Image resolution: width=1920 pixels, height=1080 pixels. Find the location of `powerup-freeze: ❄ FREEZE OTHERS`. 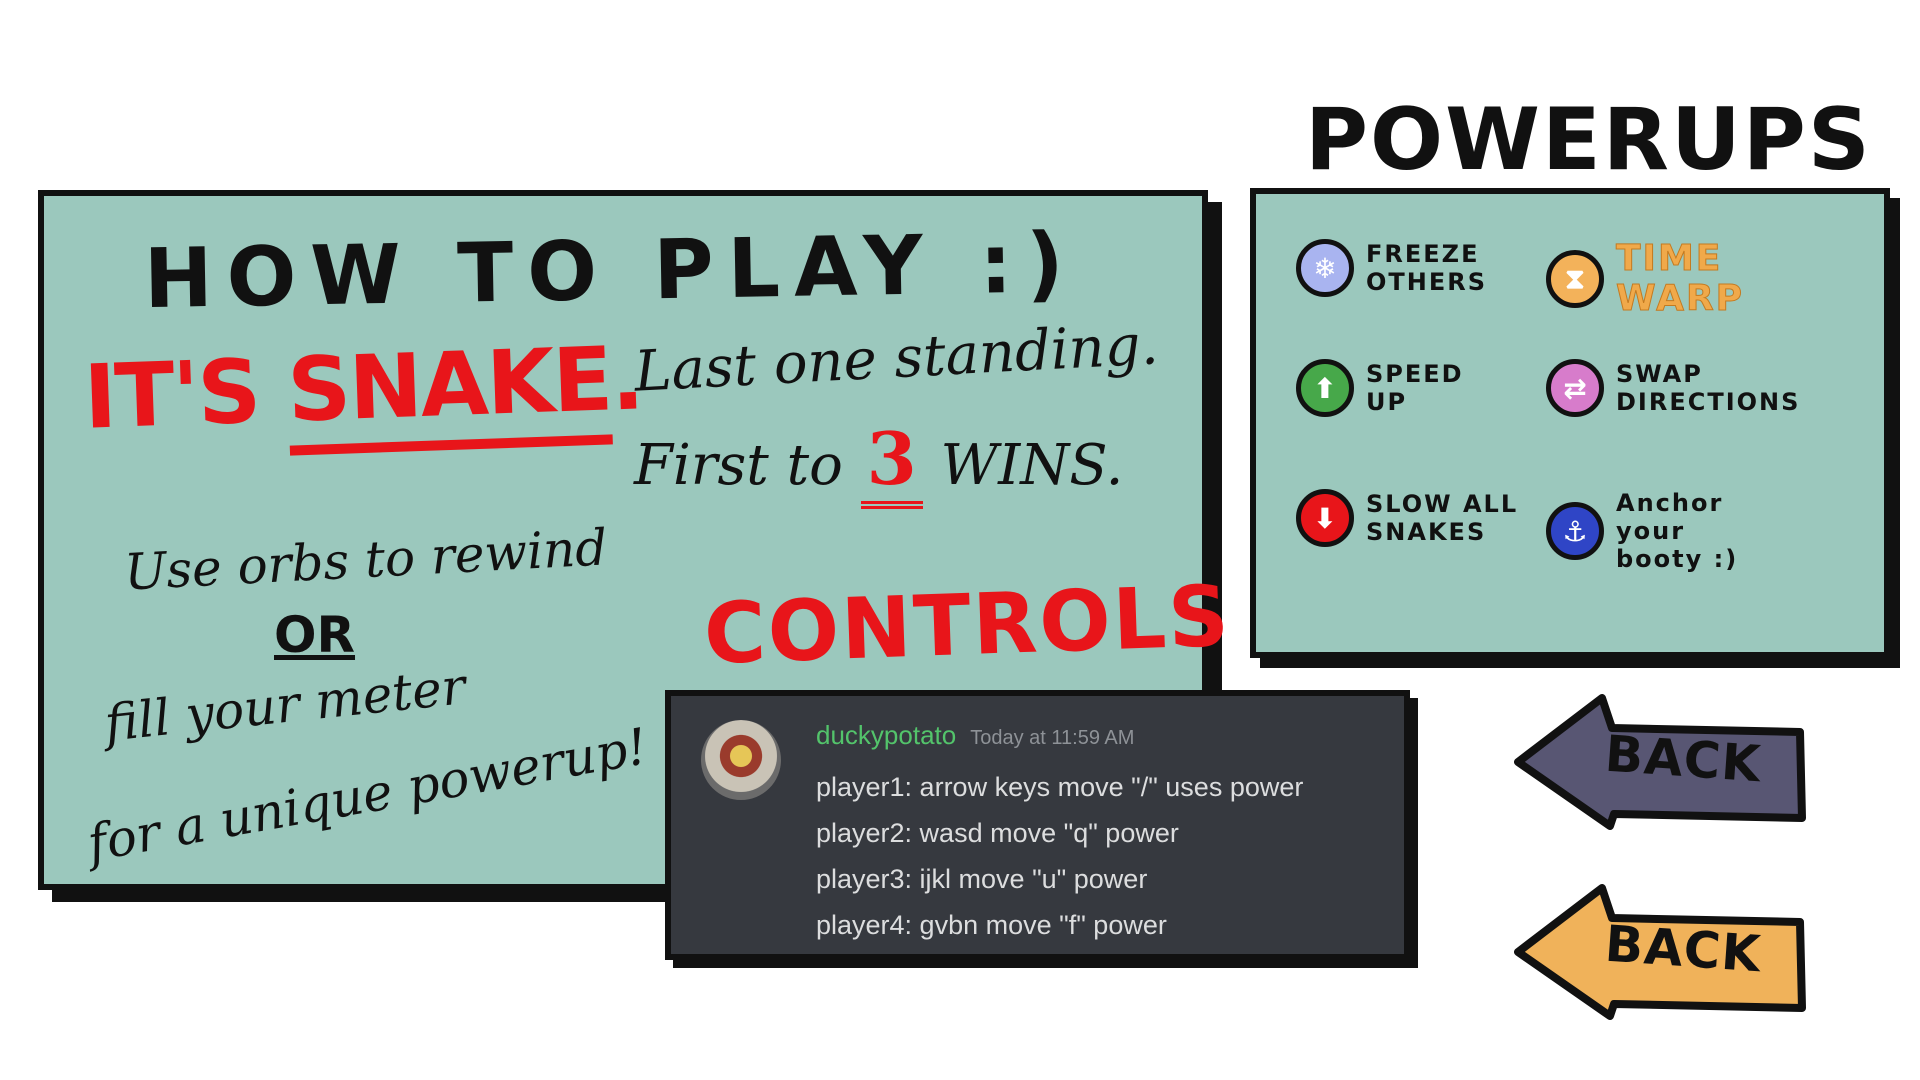

powerup-freeze: ❄ FREEZE OTHERS is located at coordinates (1406, 268).